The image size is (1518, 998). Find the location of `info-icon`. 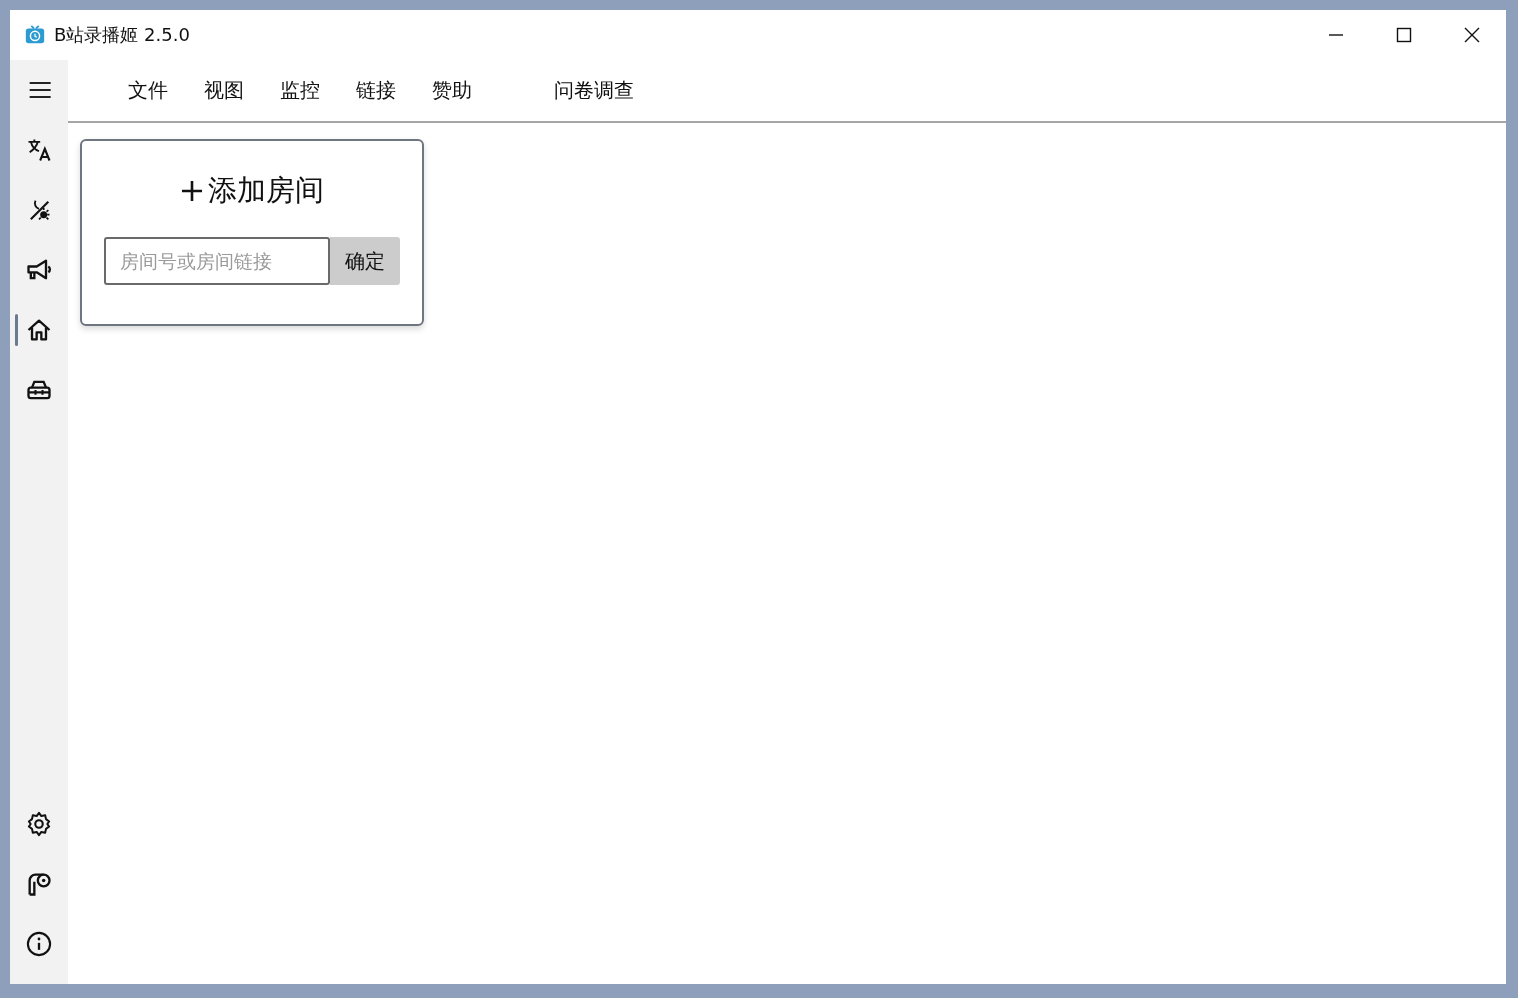

info-icon is located at coordinates (39, 944).